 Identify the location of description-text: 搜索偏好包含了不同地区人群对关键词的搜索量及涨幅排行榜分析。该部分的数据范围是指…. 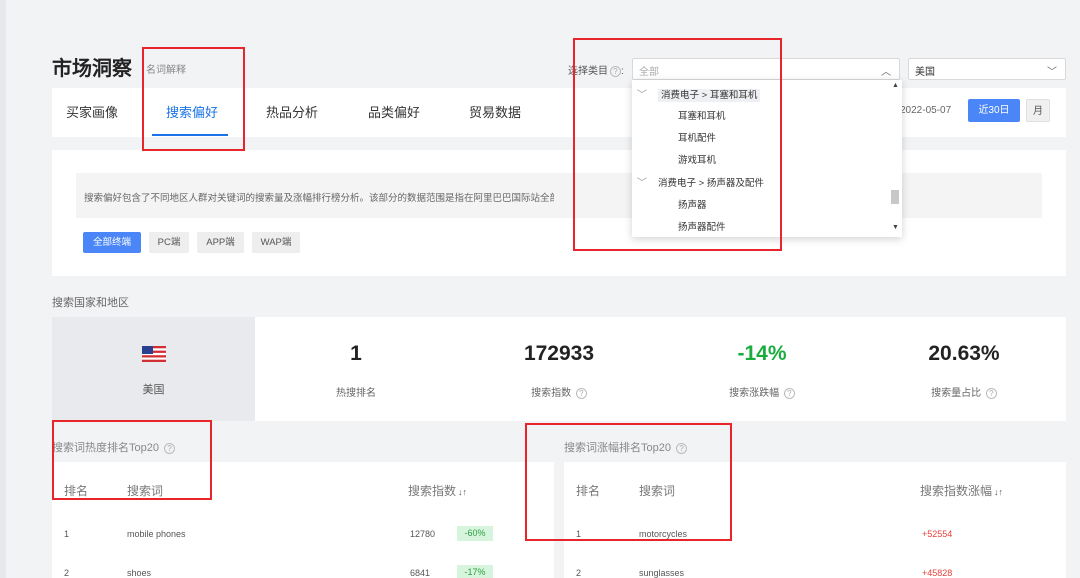
(319, 198).